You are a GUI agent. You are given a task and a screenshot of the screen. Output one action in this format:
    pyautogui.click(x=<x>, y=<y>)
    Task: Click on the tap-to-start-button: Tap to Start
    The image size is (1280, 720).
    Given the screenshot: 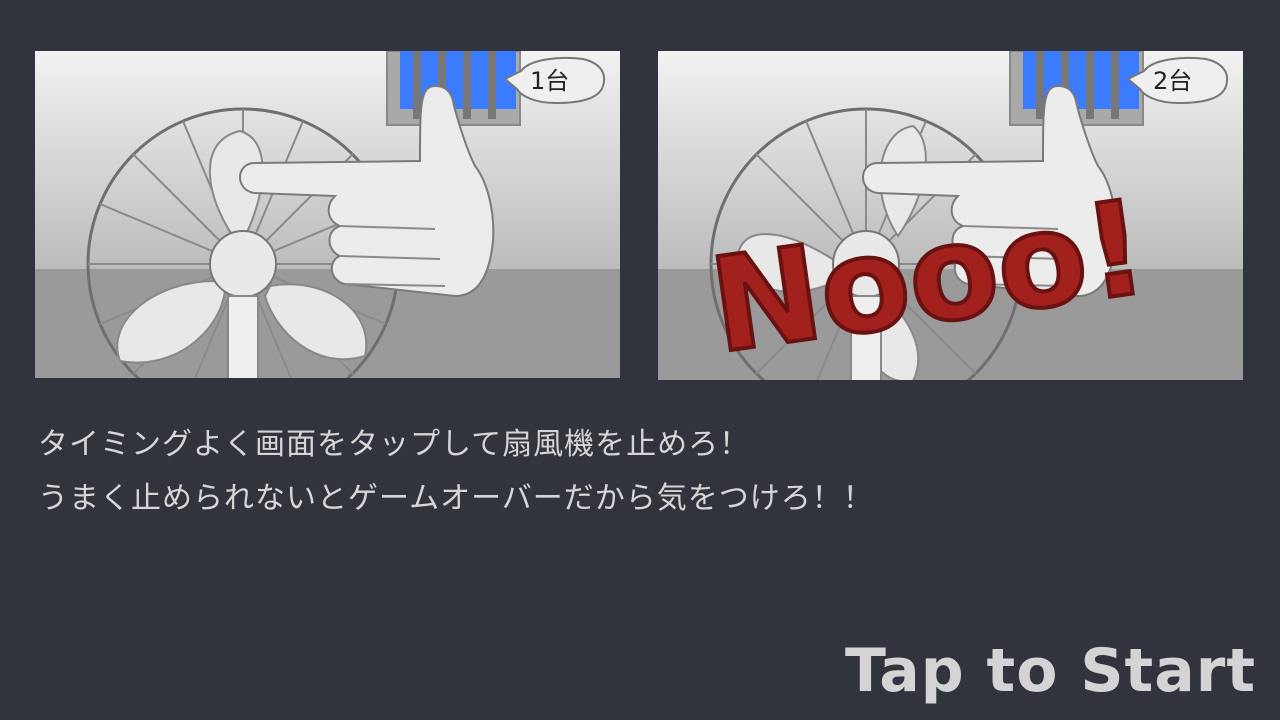 What is the action you would take?
    pyautogui.click(x=1050, y=671)
    